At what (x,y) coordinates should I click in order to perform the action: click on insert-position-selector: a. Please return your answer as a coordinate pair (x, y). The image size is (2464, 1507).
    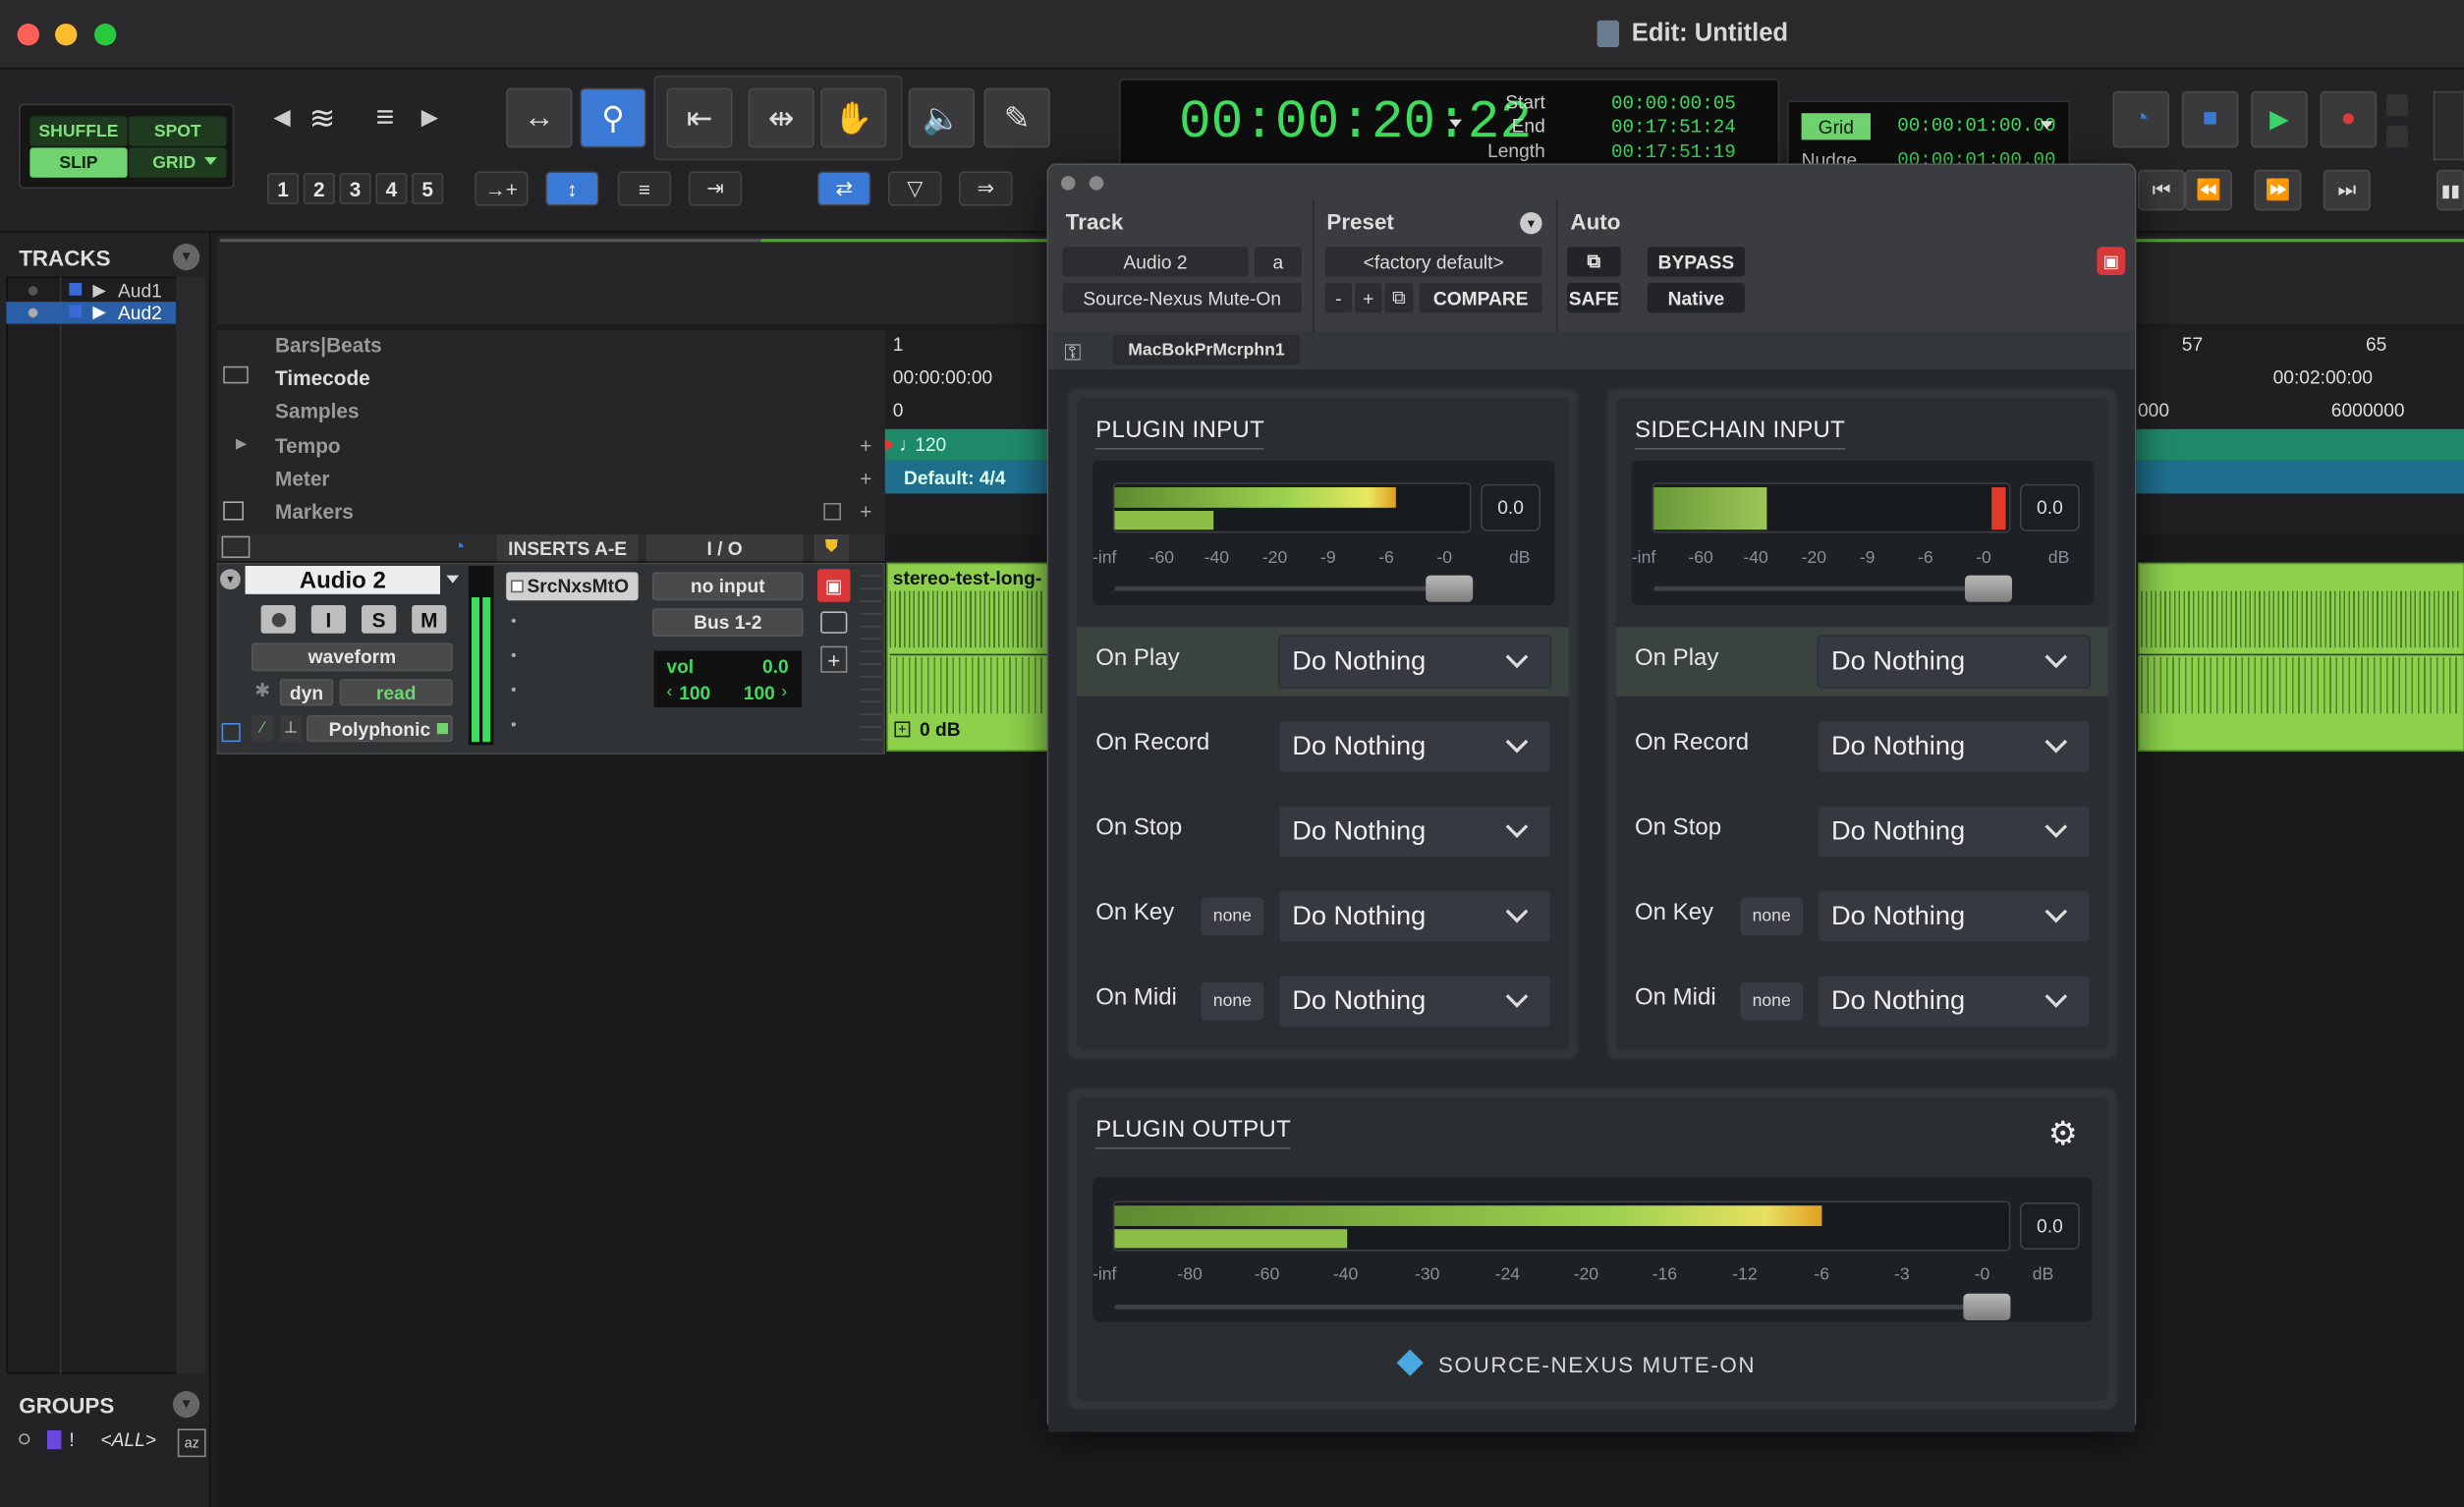
    Looking at the image, I should click on (1278, 262).